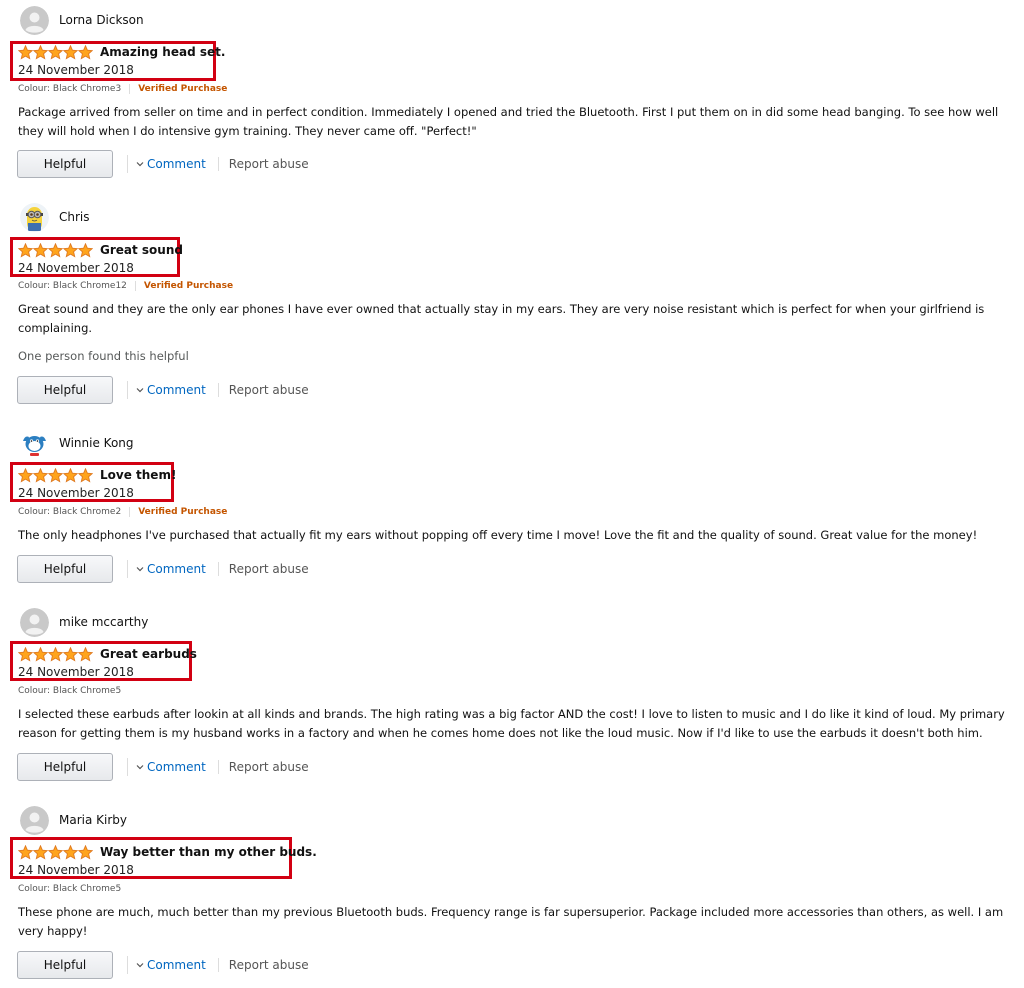 This screenshot has height=988, width=1024. Describe the element at coordinates (208, 852) in the screenshot. I see `review-title: Way better than my other buds.` at that location.